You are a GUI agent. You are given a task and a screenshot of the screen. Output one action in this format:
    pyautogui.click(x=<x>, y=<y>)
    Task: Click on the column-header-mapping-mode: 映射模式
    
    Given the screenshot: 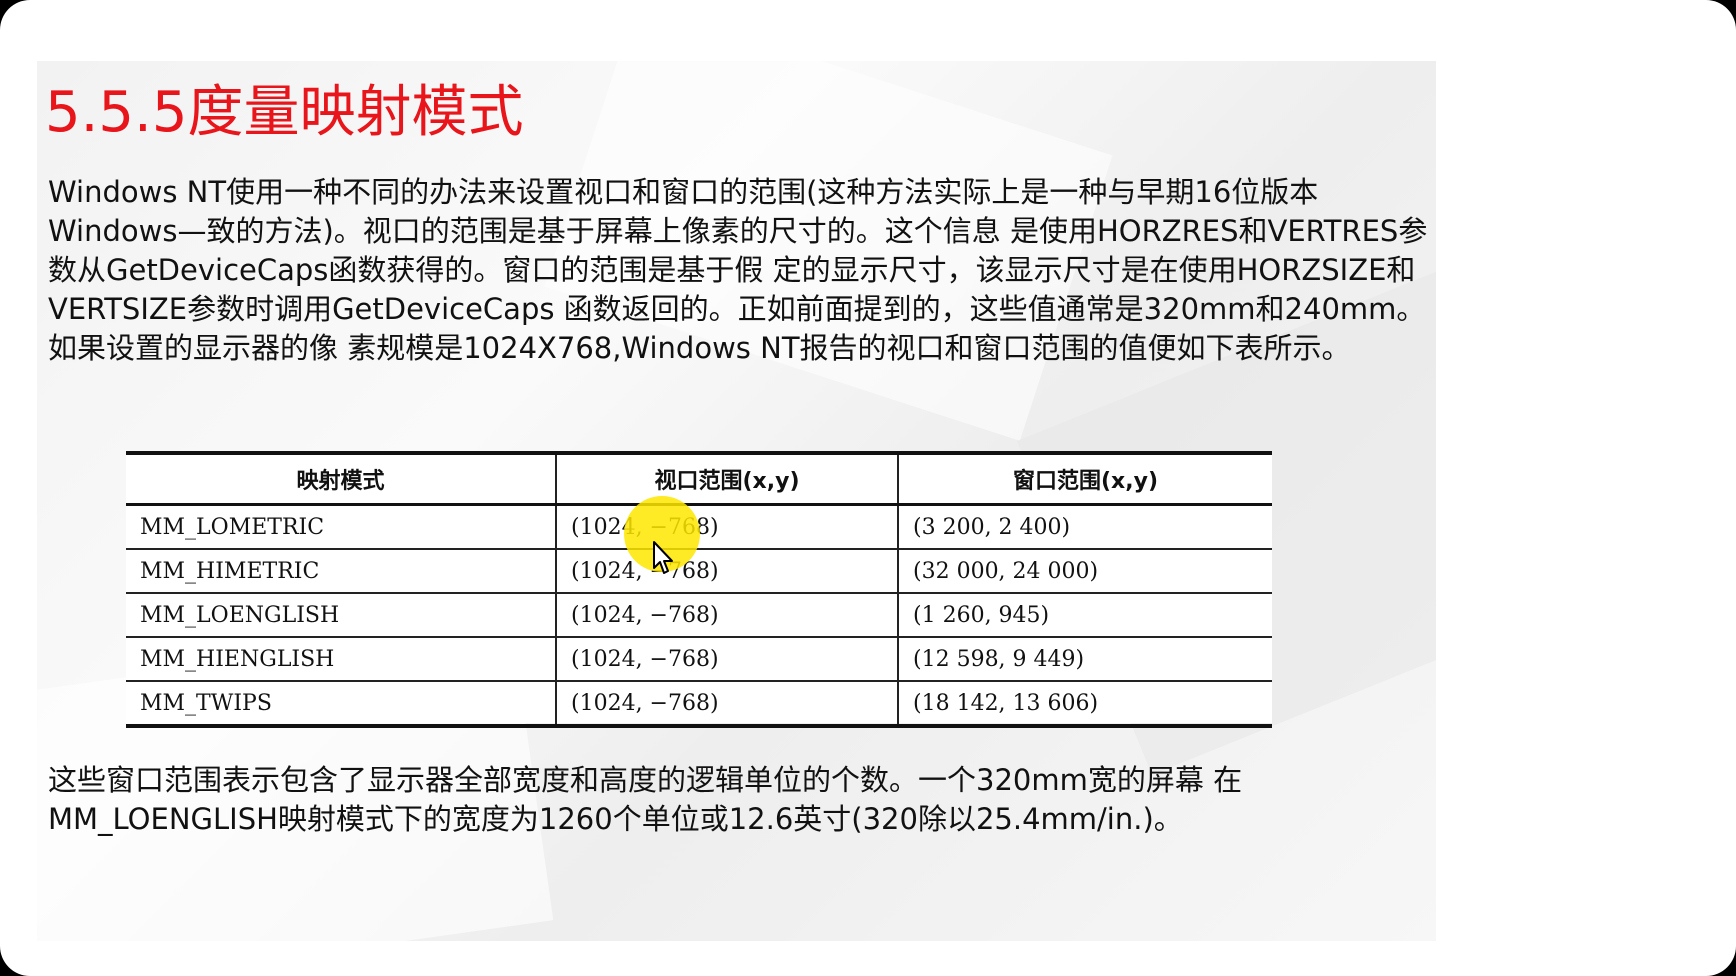 What is the action you would take?
    pyautogui.click(x=341, y=478)
    